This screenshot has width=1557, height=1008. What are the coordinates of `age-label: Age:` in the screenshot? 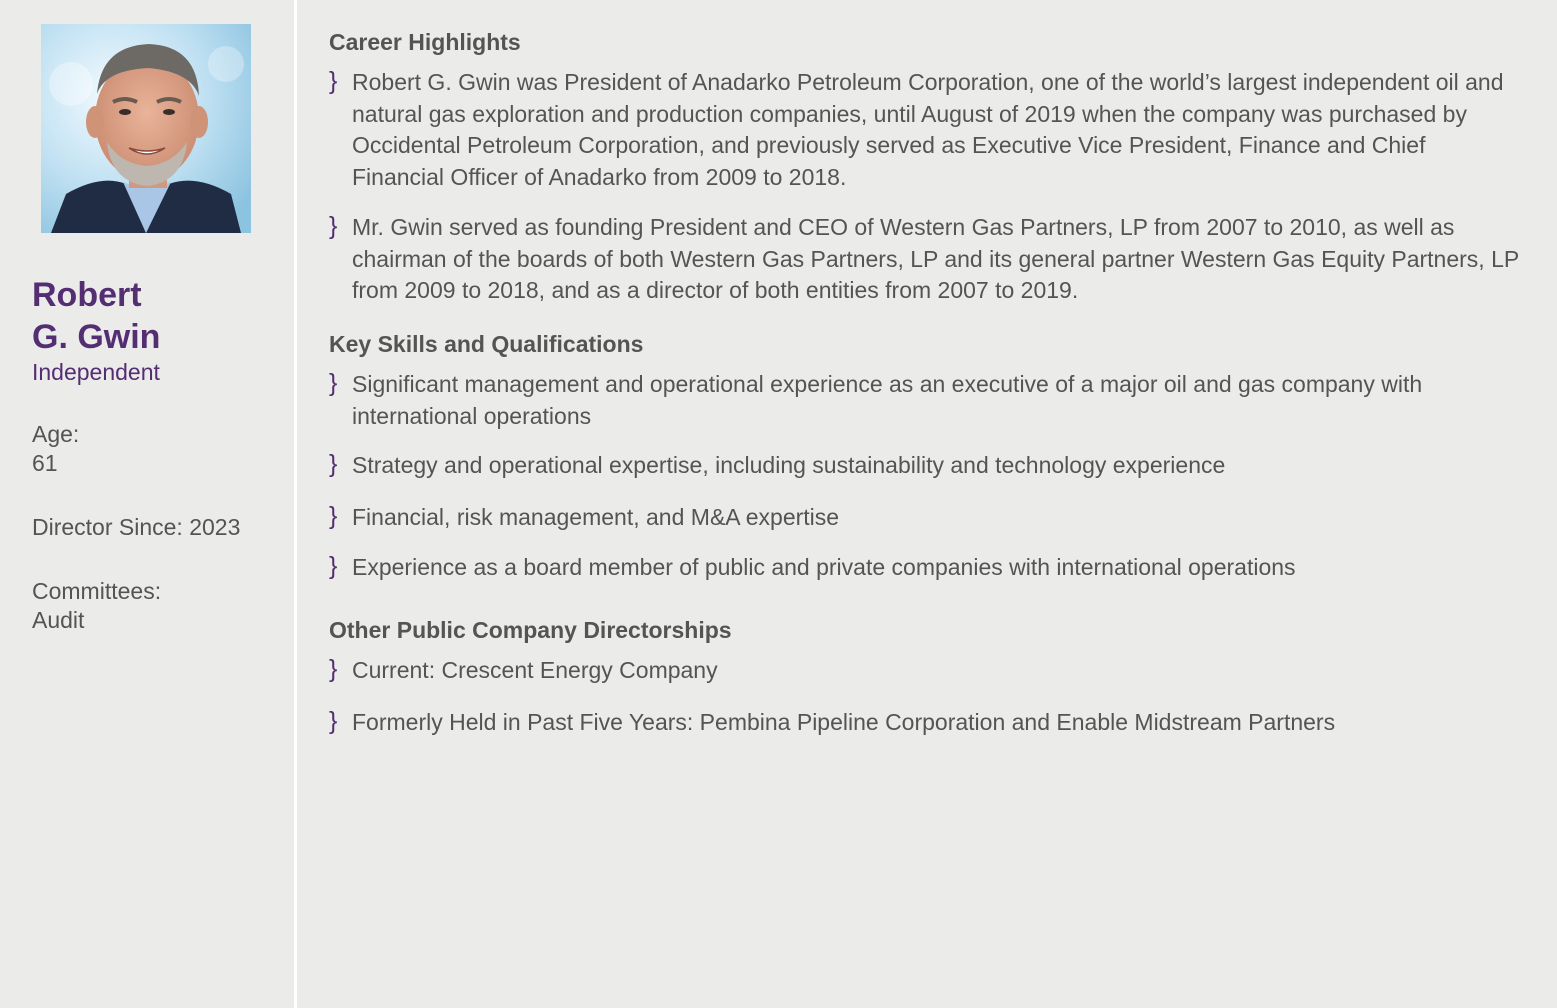 It's located at (56, 434).